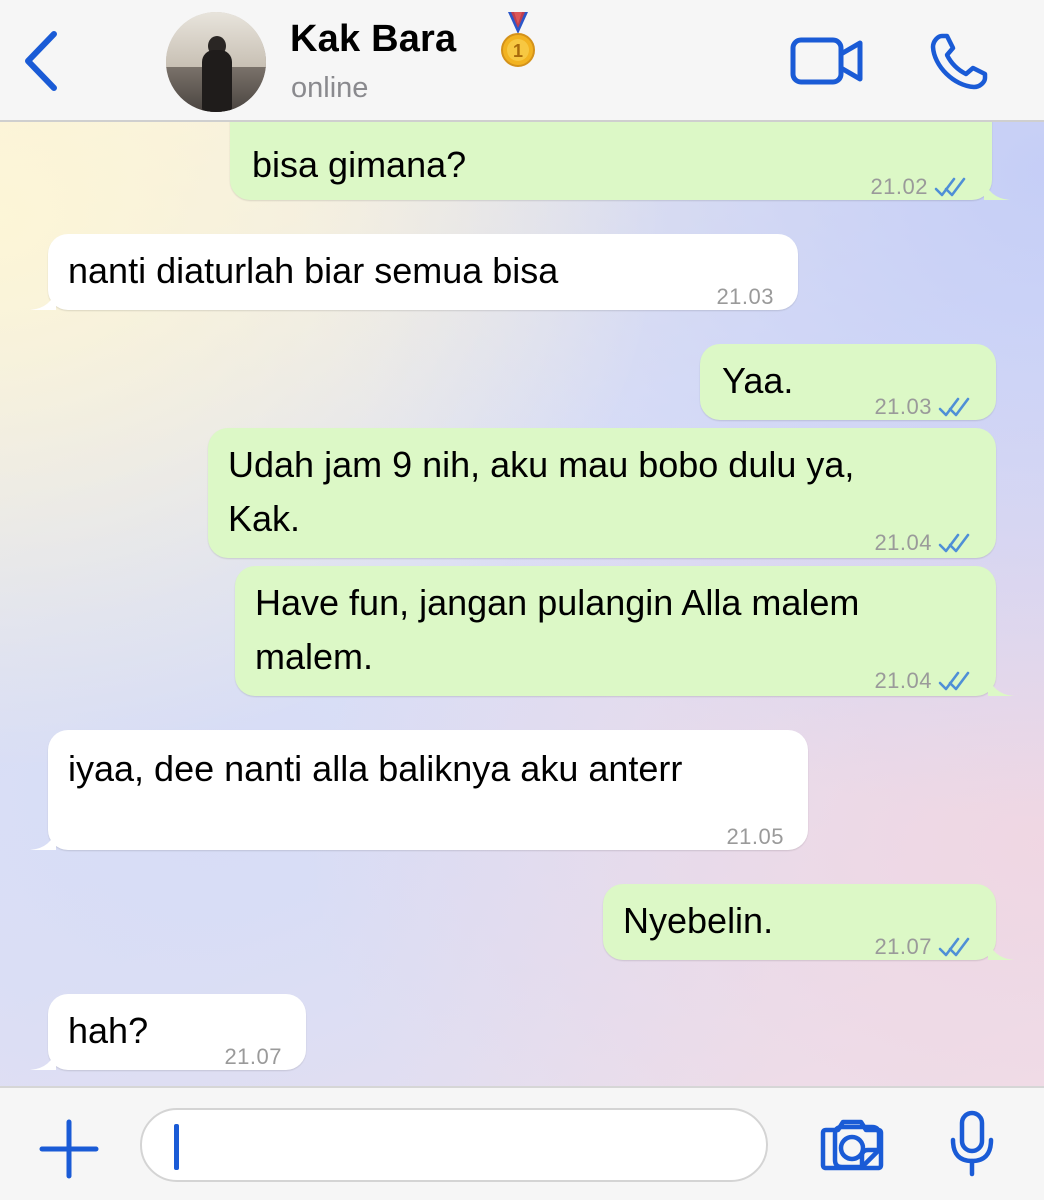 The image size is (1044, 1200). Describe the element at coordinates (758, 380) in the screenshot. I see `message-text: Yaa.` at that location.